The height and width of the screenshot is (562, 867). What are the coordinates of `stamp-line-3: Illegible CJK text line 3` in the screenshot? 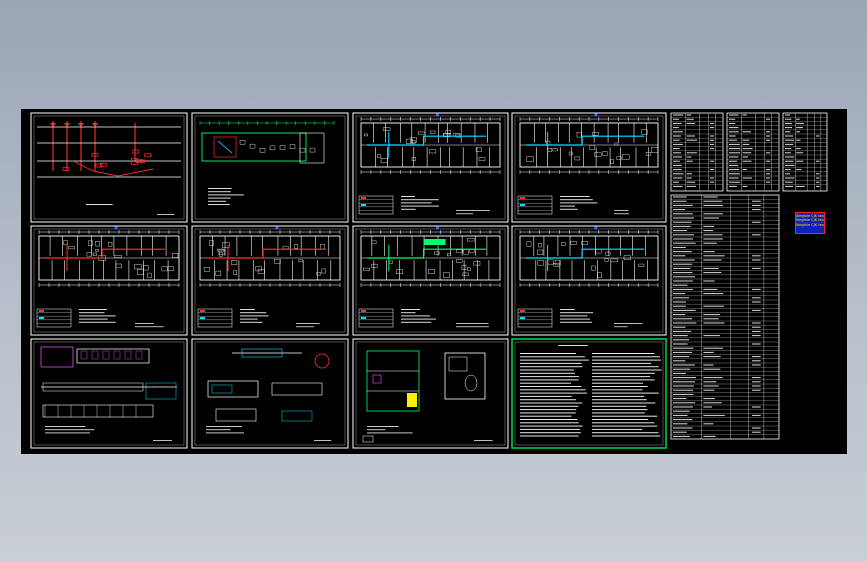 It's located at (810, 224).